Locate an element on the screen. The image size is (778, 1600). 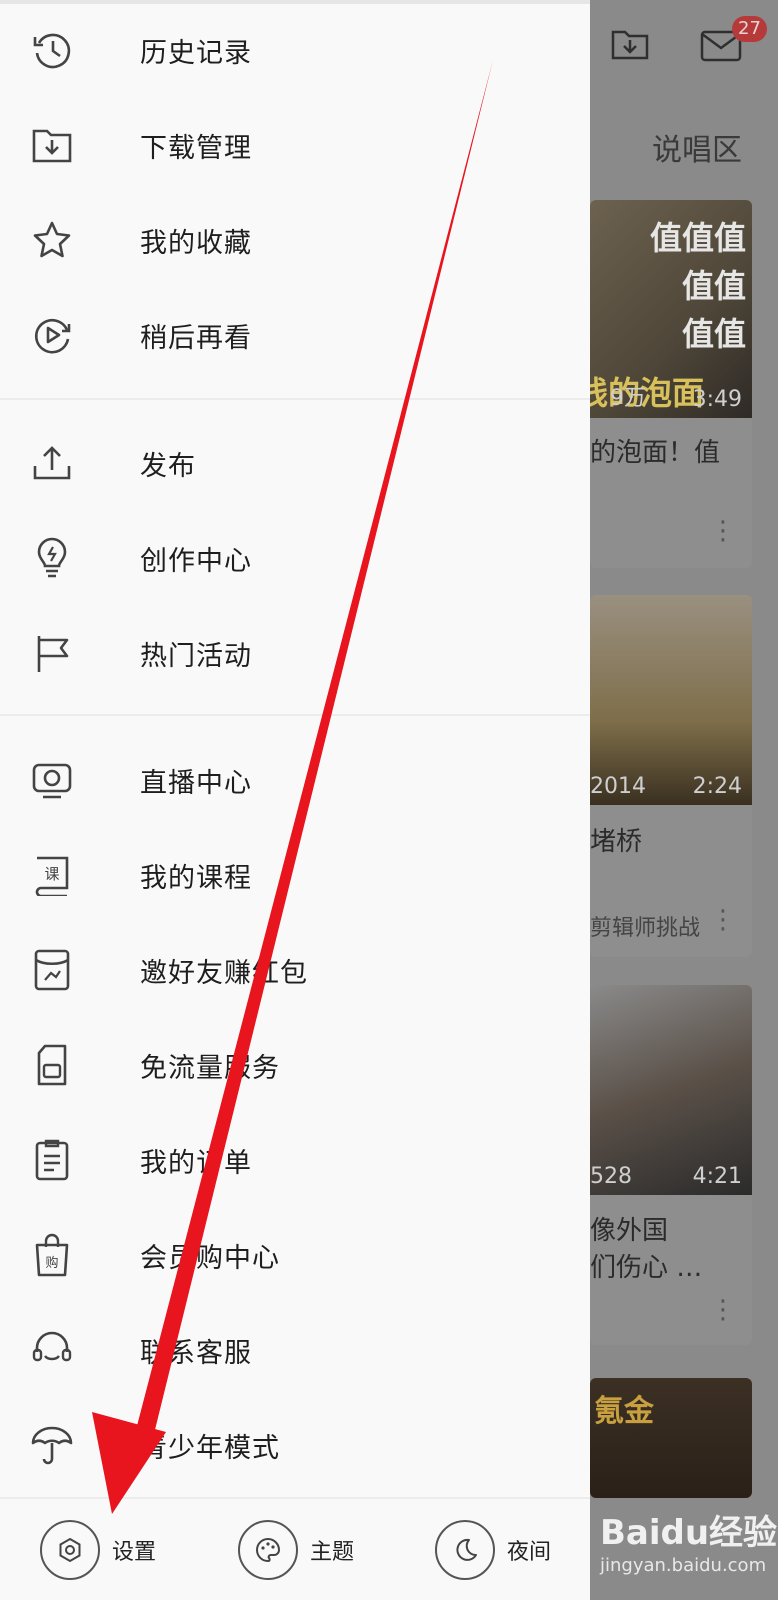
flag-icon is located at coordinates (52, 653).